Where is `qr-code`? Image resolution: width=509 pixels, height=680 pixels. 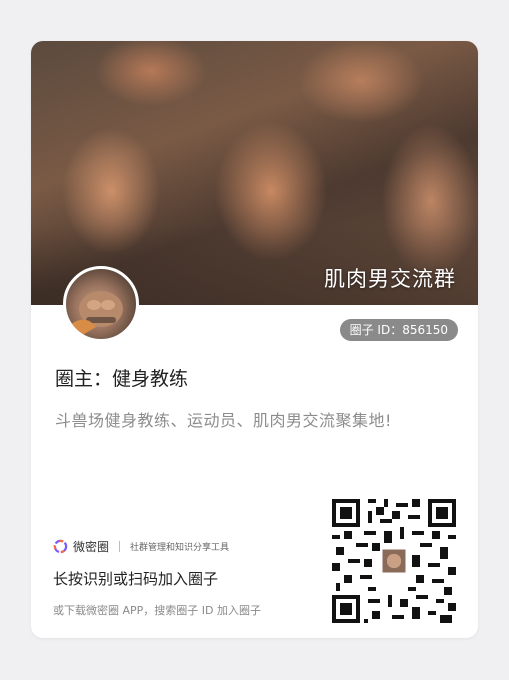
qr-code is located at coordinates (394, 561).